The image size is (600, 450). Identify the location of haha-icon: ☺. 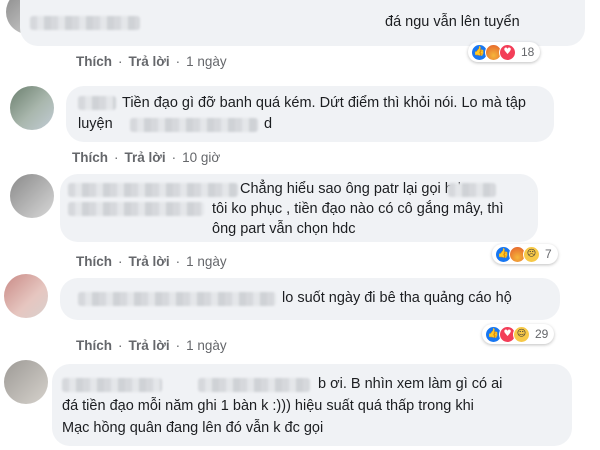
(521, 334).